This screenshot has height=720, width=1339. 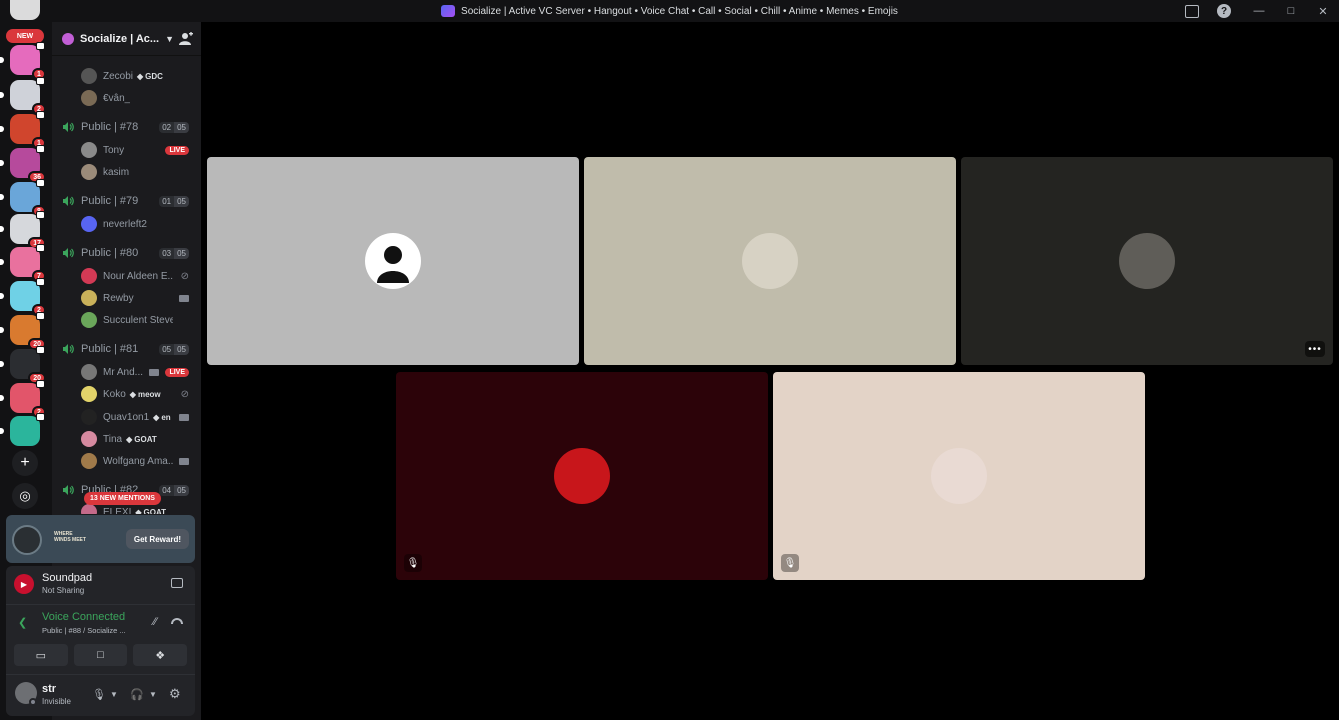 What do you see at coordinates (150, 511) in the screenshot?
I see `server-tag: ◆ GOAT` at bounding box center [150, 511].